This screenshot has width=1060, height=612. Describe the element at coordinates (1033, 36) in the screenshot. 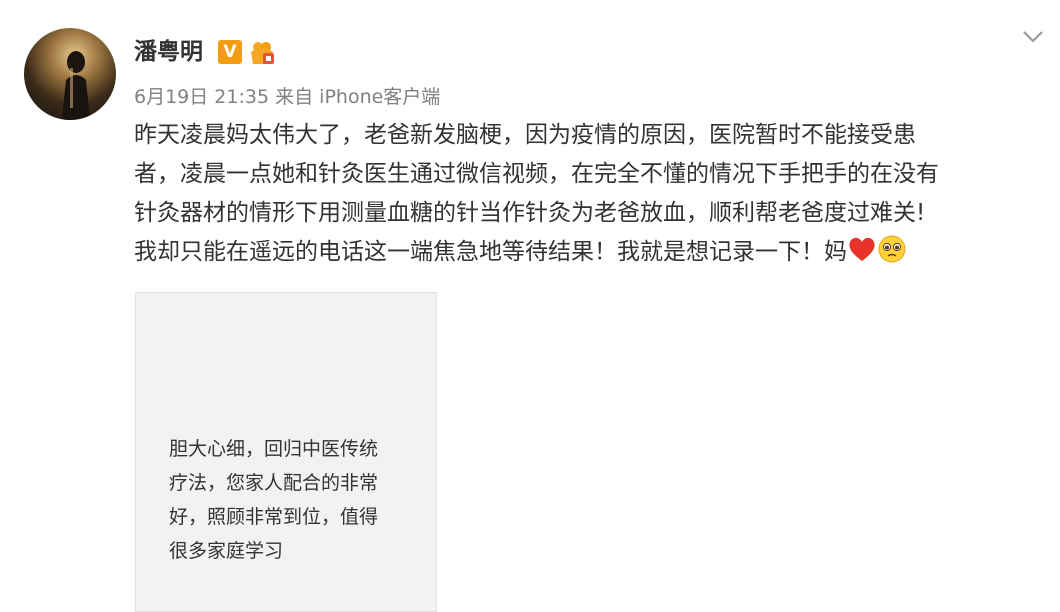

I see `chevron-down-icon` at that location.